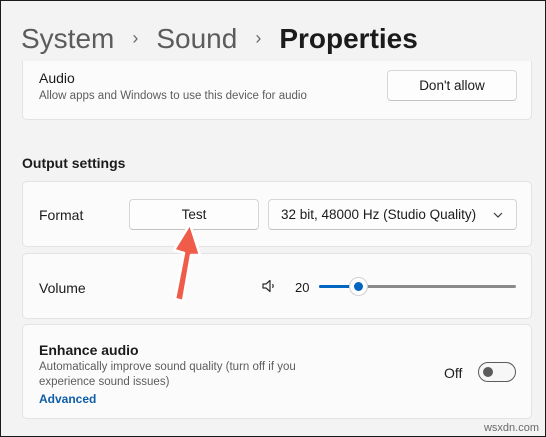 This screenshot has height=437, width=546. What do you see at coordinates (511, 428) in the screenshot?
I see `watermark: wsxdn.com` at bounding box center [511, 428].